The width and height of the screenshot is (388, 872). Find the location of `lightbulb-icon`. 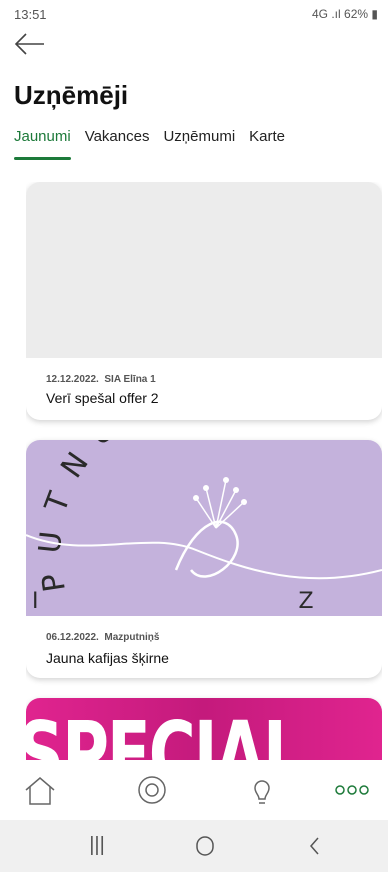

lightbulb-icon is located at coordinates (262, 792).